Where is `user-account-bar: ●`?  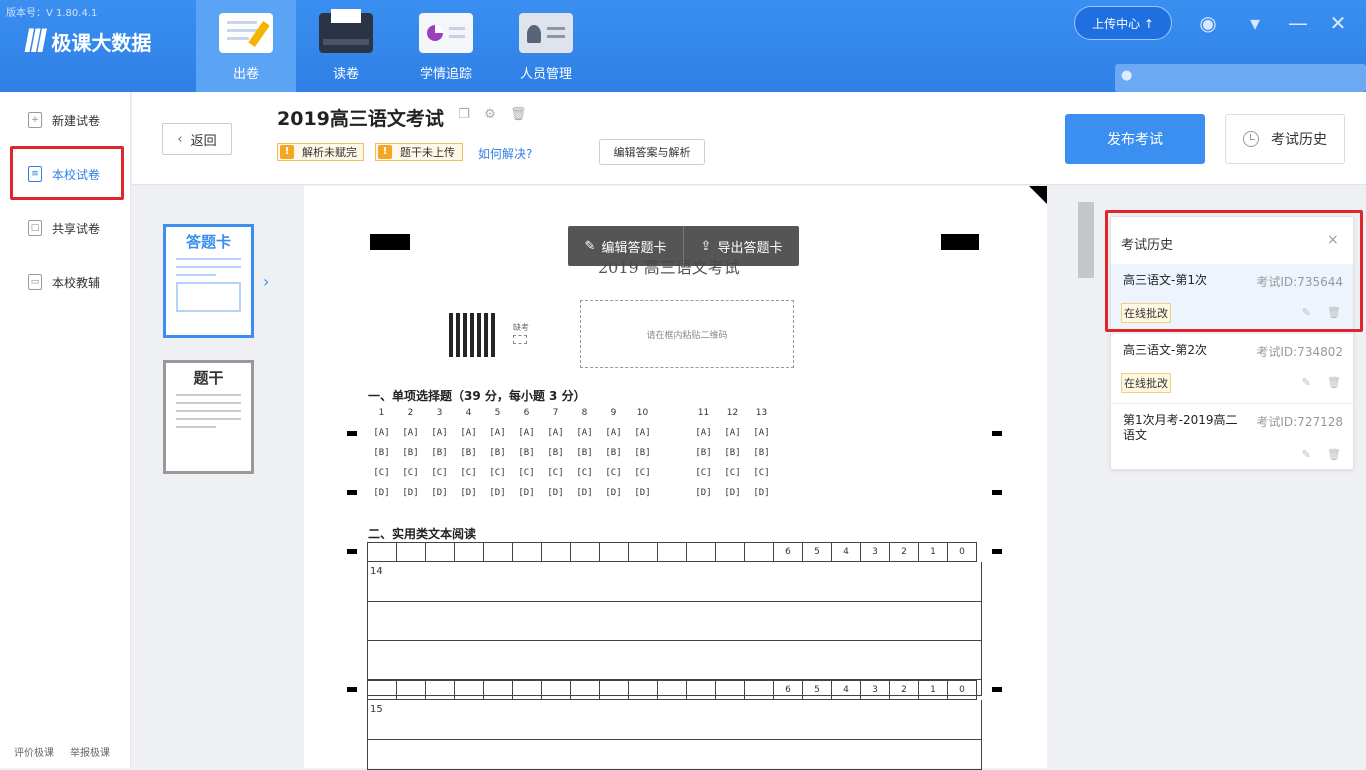
user-account-bar: ● is located at coordinates (1240, 78).